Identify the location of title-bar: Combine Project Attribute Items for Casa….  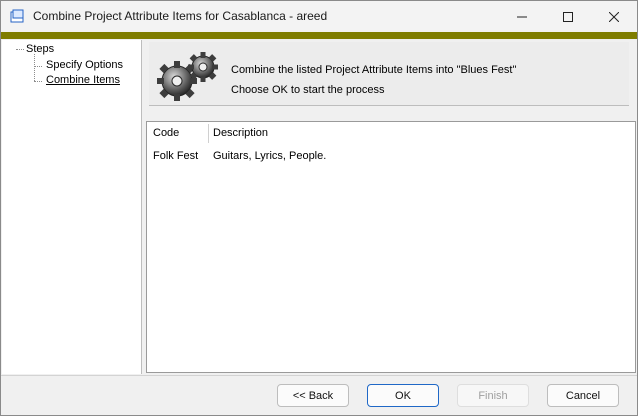
(319, 16).